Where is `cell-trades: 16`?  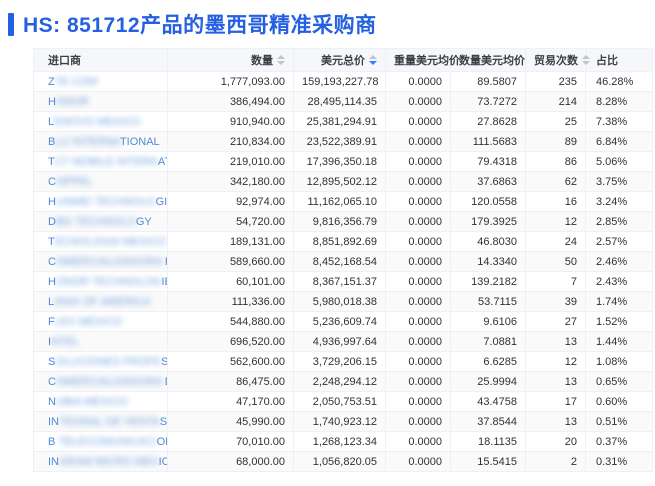
cell-trades: 16 is located at coordinates (555, 201).